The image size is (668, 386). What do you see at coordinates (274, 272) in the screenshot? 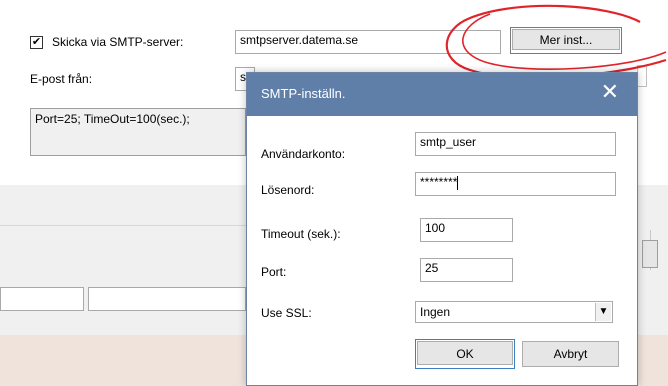
I see `port-label: Port:` at bounding box center [274, 272].